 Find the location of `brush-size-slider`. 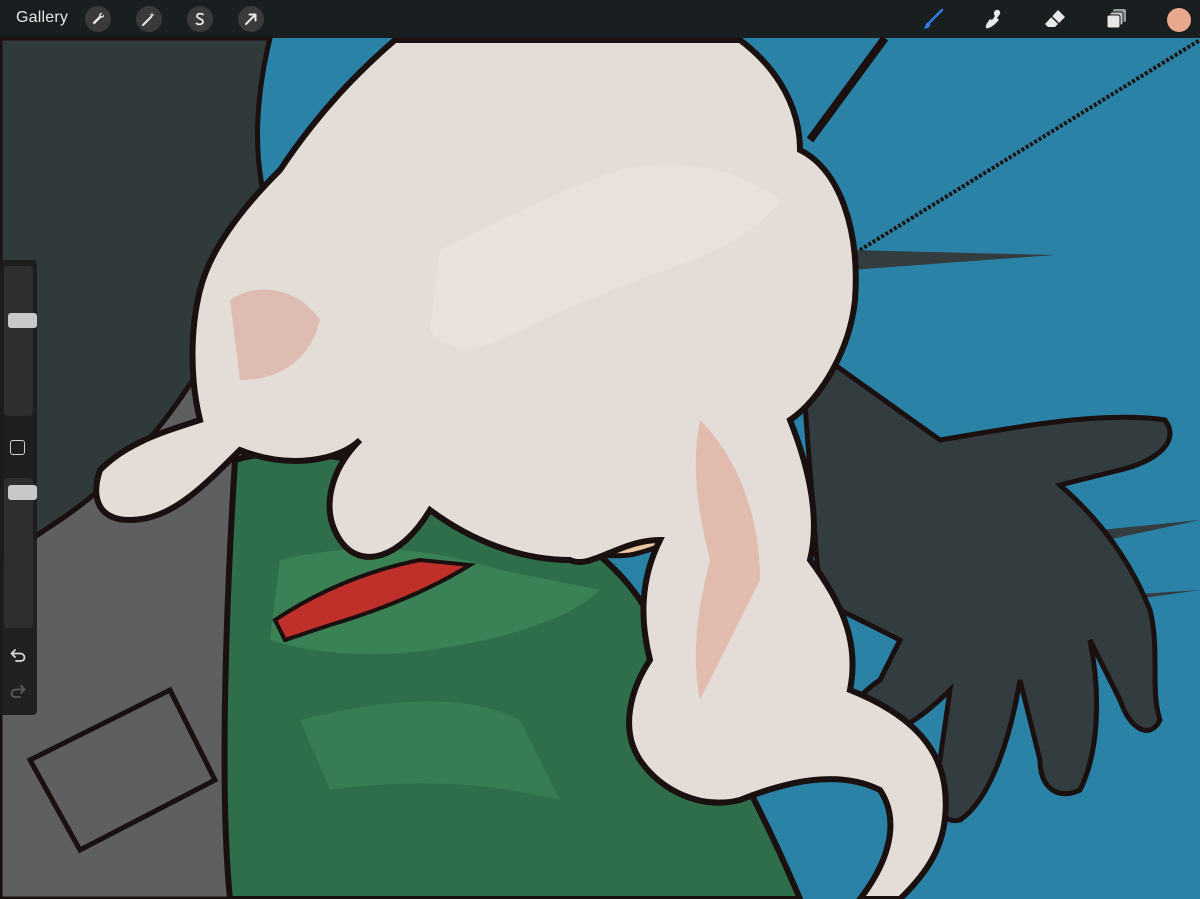

brush-size-slider is located at coordinates (20, 341).